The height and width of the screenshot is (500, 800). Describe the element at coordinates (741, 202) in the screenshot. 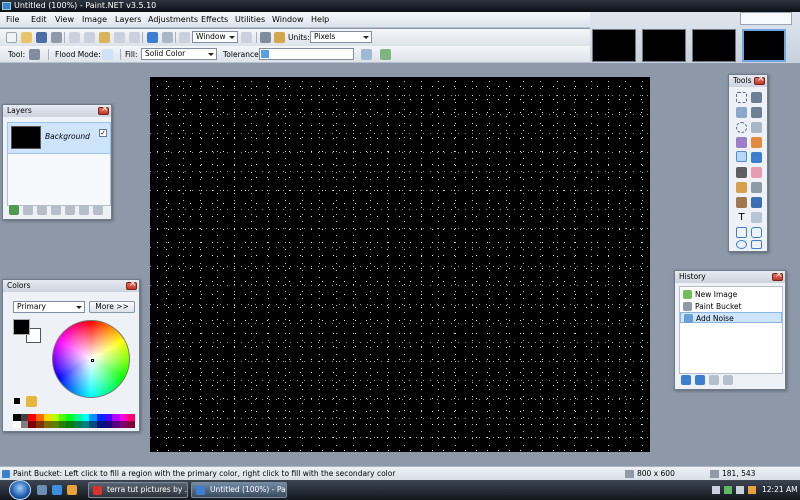

I see `clone-stamp-icon` at that location.